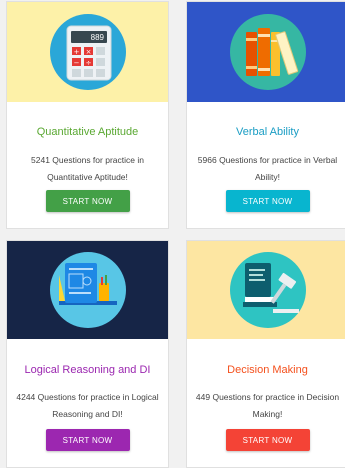  What do you see at coordinates (98, 37) in the screenshot?
I see `svg-text: 889` at bounding box center [98, 37].